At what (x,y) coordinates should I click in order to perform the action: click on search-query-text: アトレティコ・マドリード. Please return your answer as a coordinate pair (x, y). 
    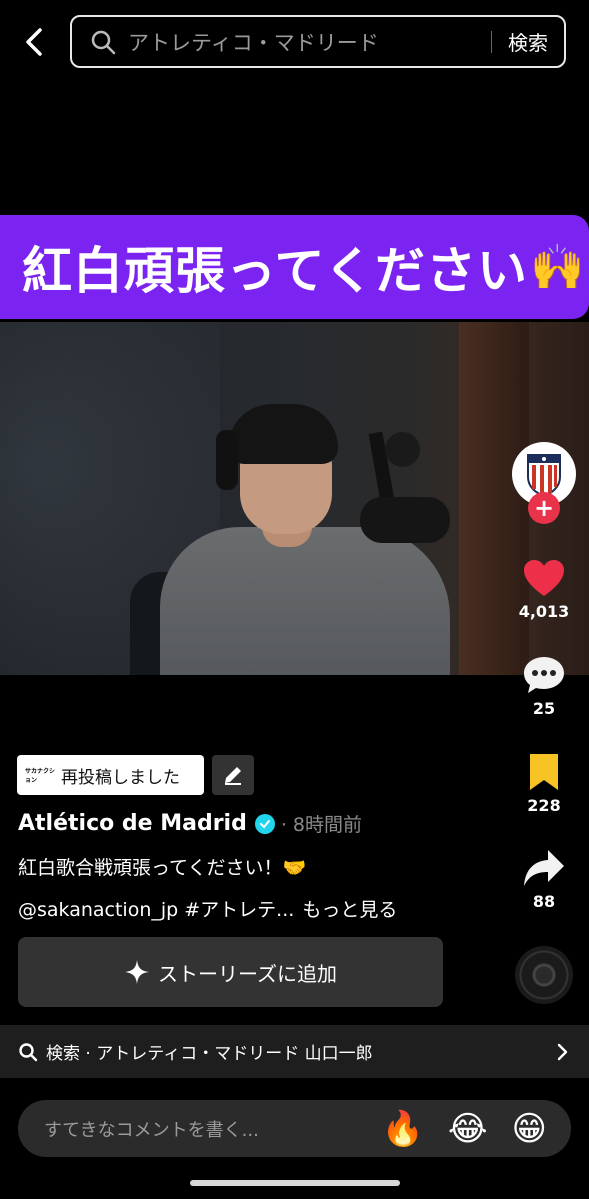
    Looking at the image, I should click on (253, 42).